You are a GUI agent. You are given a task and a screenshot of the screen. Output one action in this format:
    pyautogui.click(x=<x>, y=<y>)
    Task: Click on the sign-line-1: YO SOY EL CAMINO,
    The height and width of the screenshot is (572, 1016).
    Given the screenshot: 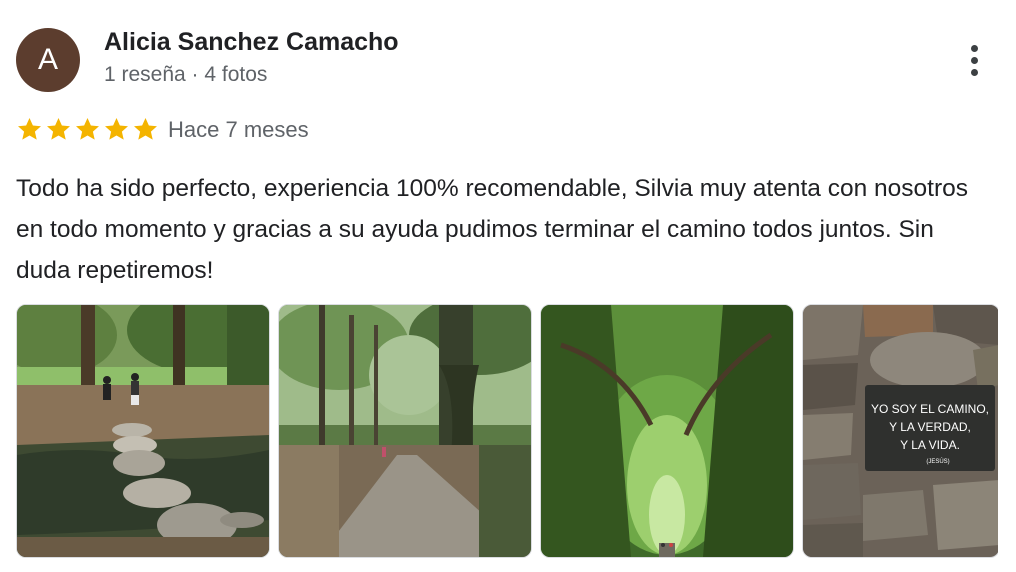 What is the action you would take?
    pyautogui.click(x=930, y=409)
    